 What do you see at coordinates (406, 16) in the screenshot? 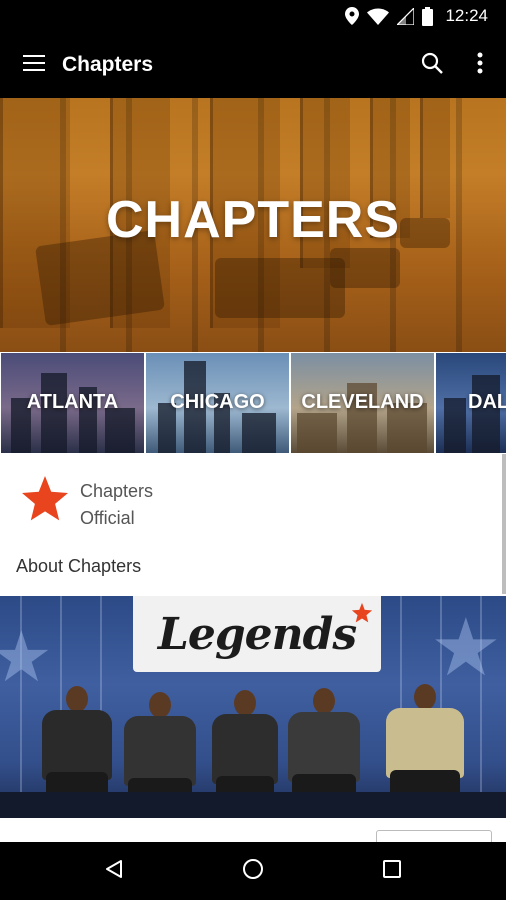
I see `cell-signal-icon` at bounding box center [406, 16].